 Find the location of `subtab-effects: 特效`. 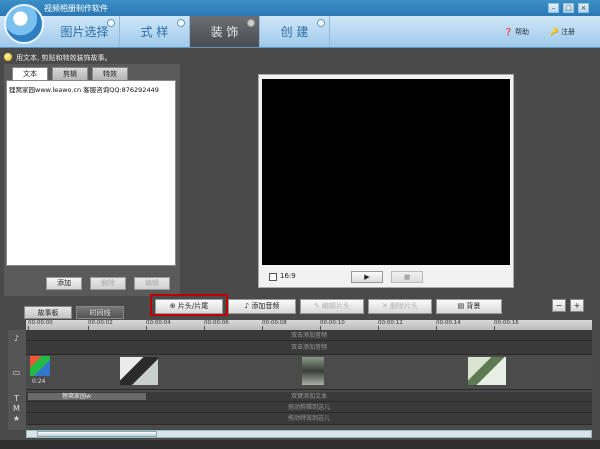

subtab-effects: 特效 is located at coordinates (110, 73).